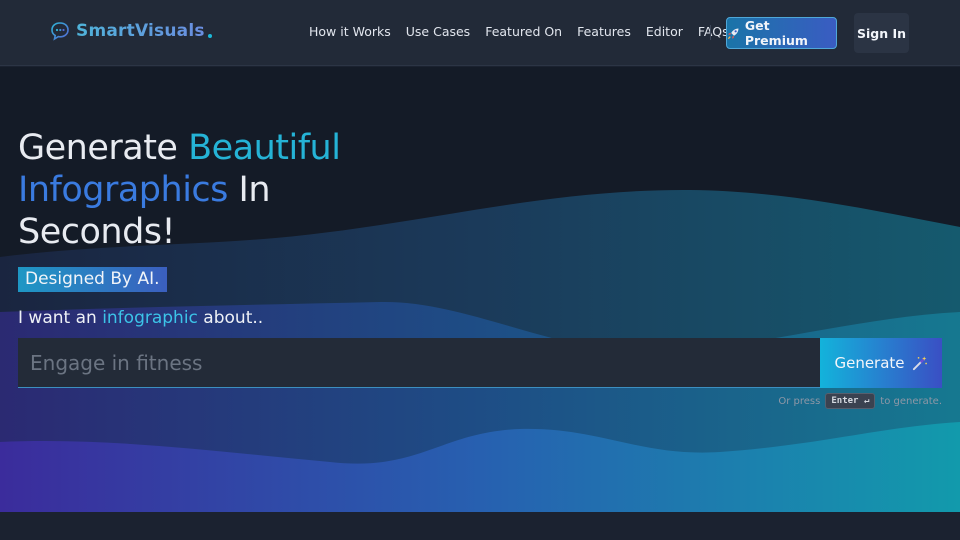 This screenshot has width=960, height=540. I want to click on enter-key-badge: Enter ↵, so click(850, 401).